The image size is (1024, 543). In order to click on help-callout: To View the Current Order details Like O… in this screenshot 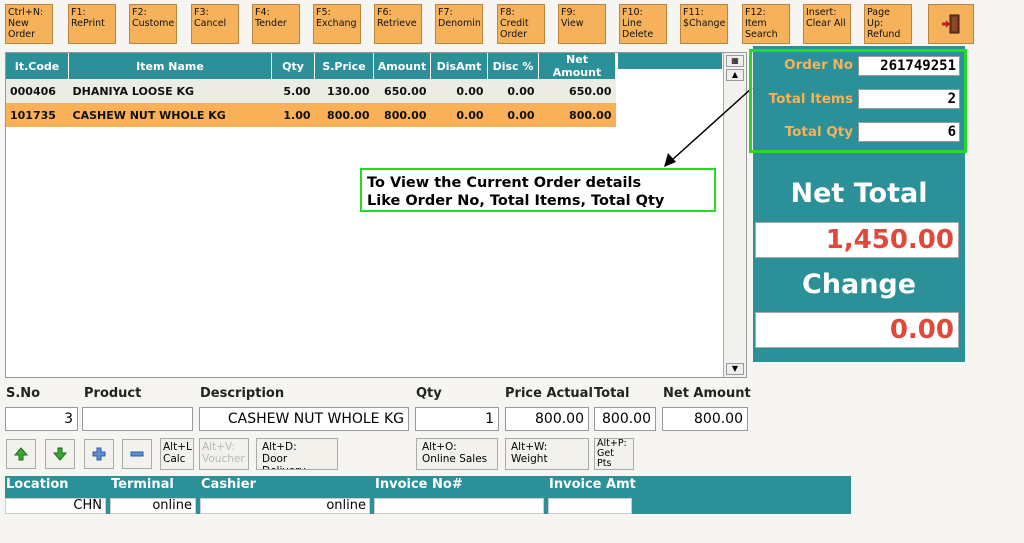, I will do `click(538, 190)`.